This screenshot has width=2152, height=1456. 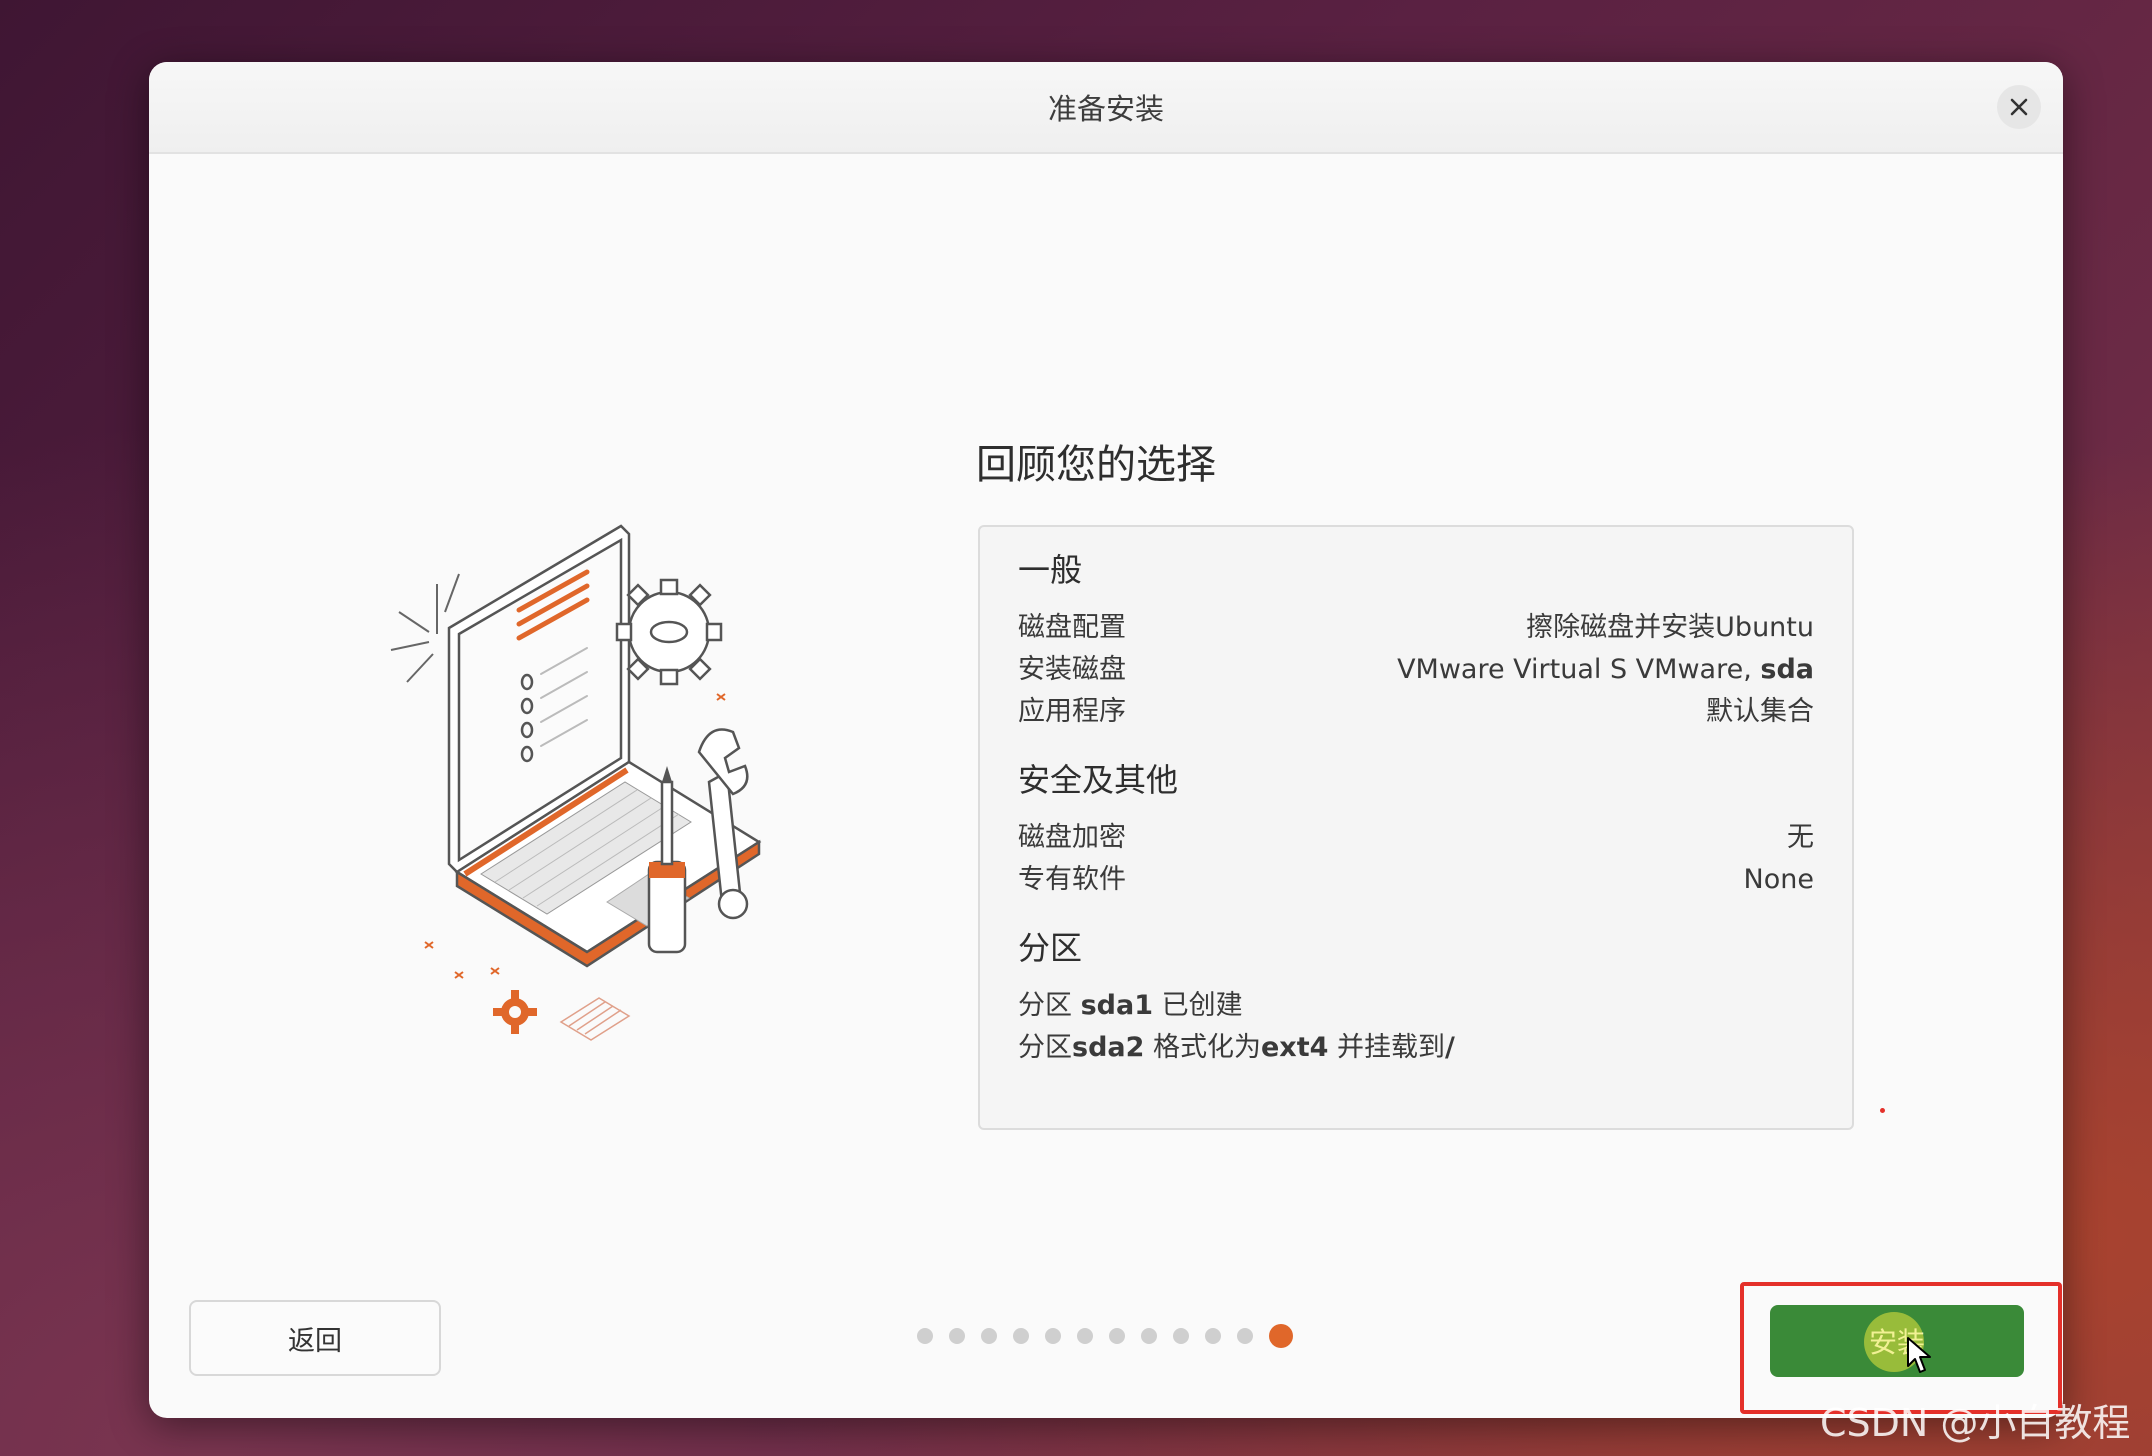 What do you see at coordinates (1236, 1047) in the screenshot?
I see `partition-line-sda2: 分区sda2 格式化为ext4 并挂载到/` at bounding box center [1236, 1047].